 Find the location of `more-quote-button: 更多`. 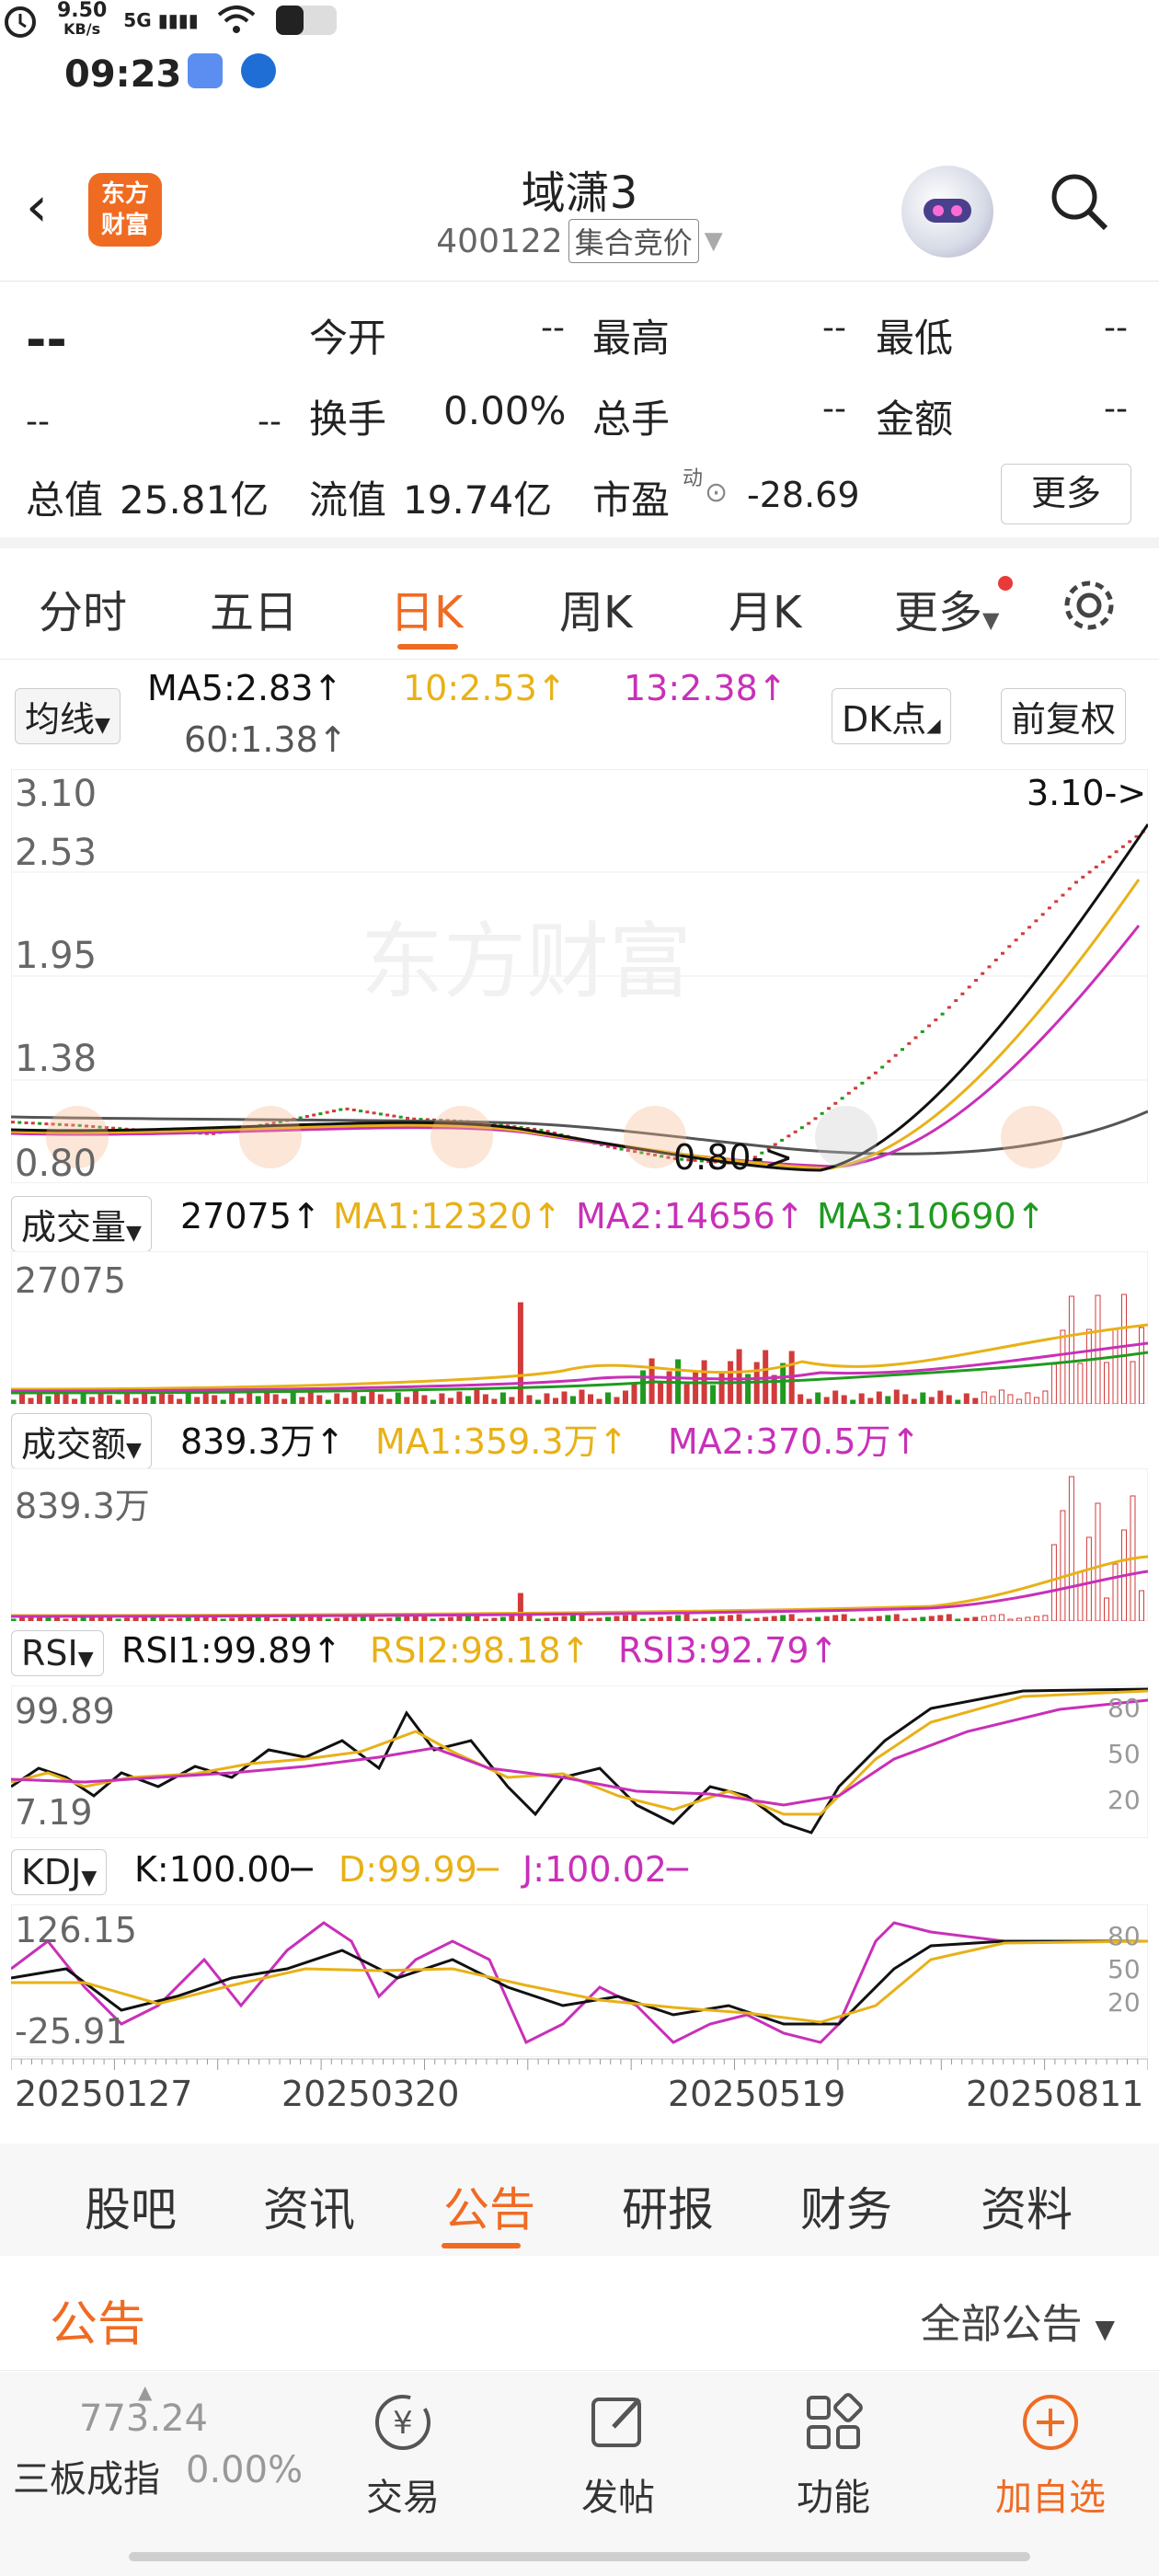

more-quote-button: 更多 is located at coordinates (1066, 494).